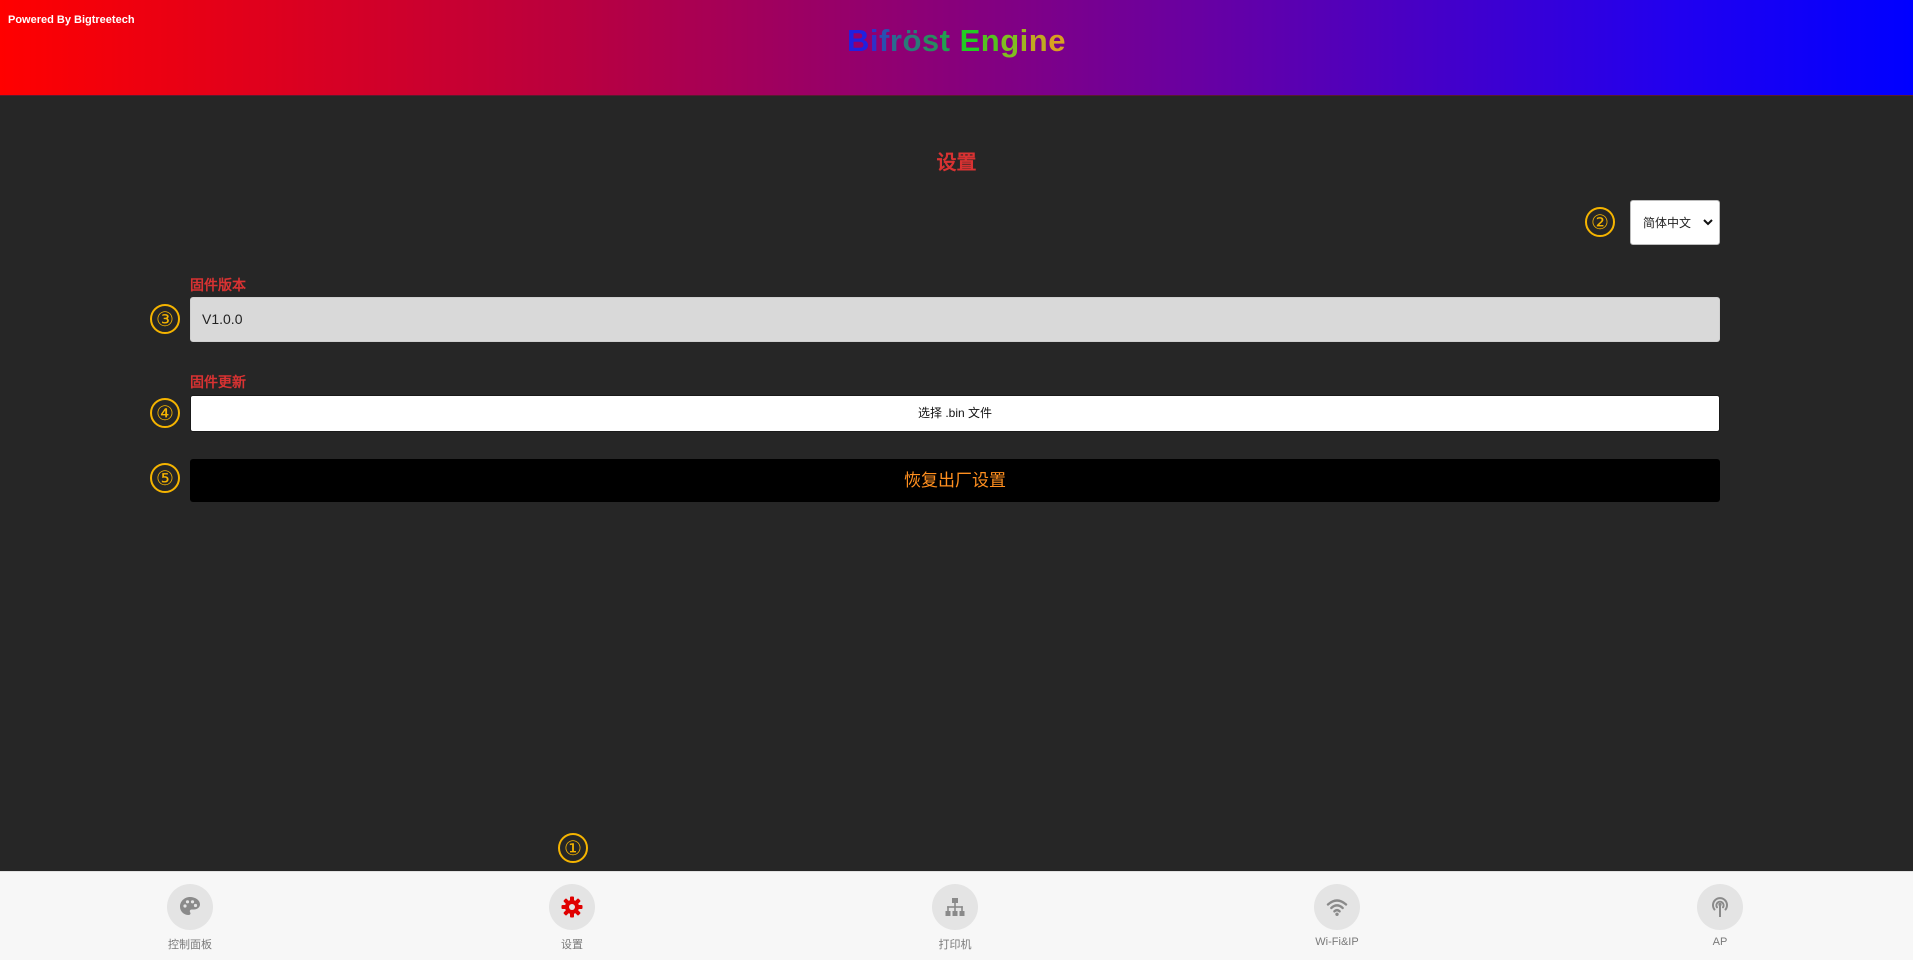 This screenshot has width=1913, height=960. I want to click on nav-item-wifi: Wi-Fi&IP, so click(1337, 916).